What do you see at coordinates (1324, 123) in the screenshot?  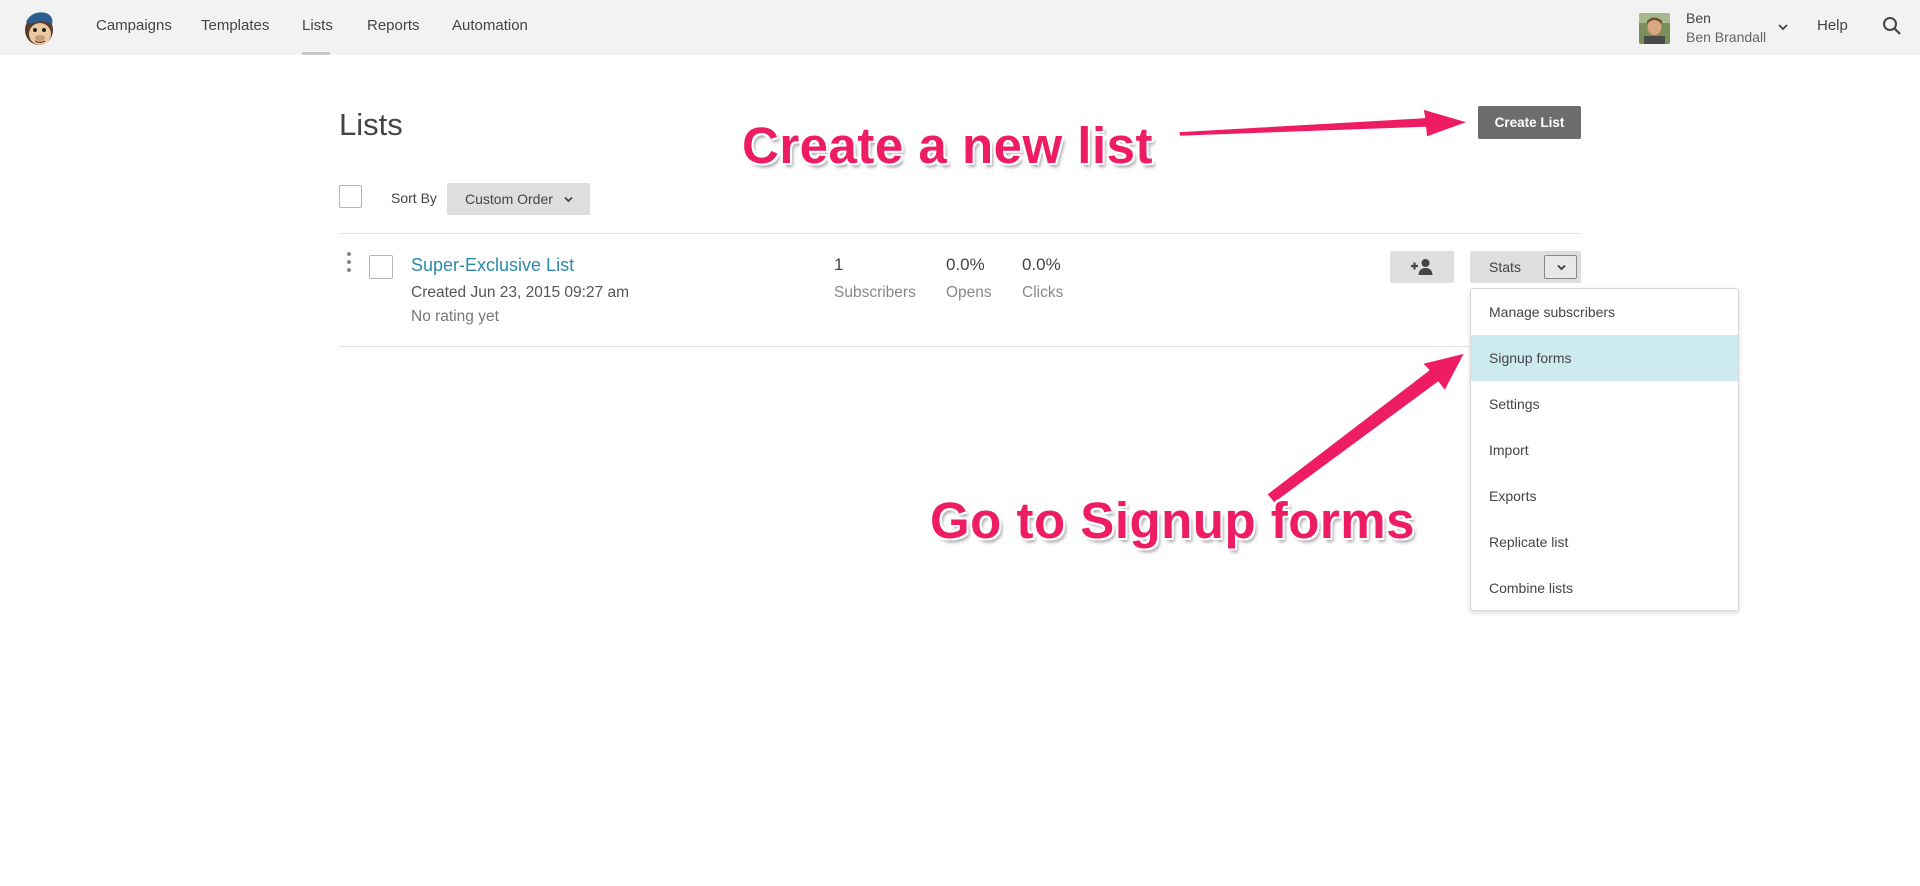 I see `arrow-to-create-list-icon` at bounding box center [1324, 123].